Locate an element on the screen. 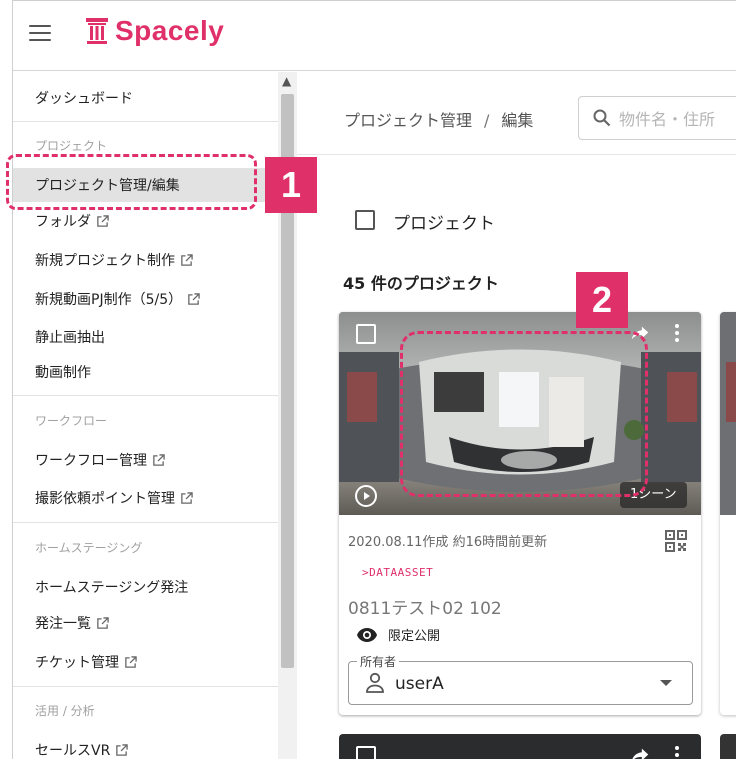 The width and height of the screenshot is (736, 759). sidebar-item-label: ダッシュボード is located at coordinates (84, 99).